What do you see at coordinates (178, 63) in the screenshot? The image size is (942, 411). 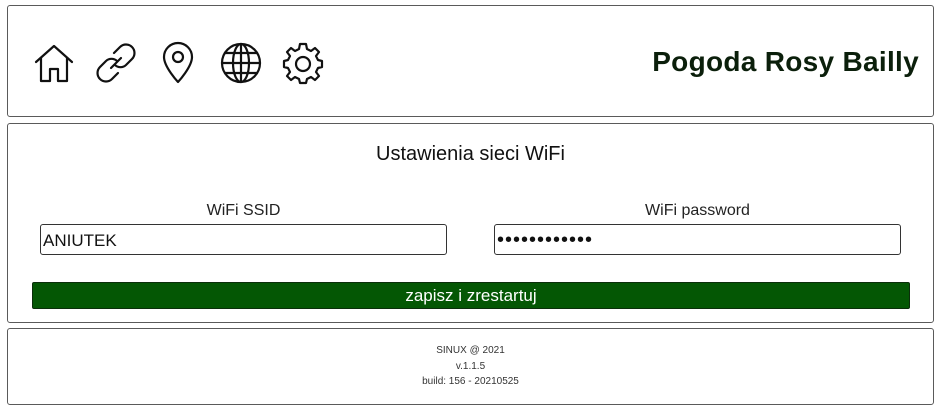 I see `location-pin-icon` at bounding box center [178, 63].